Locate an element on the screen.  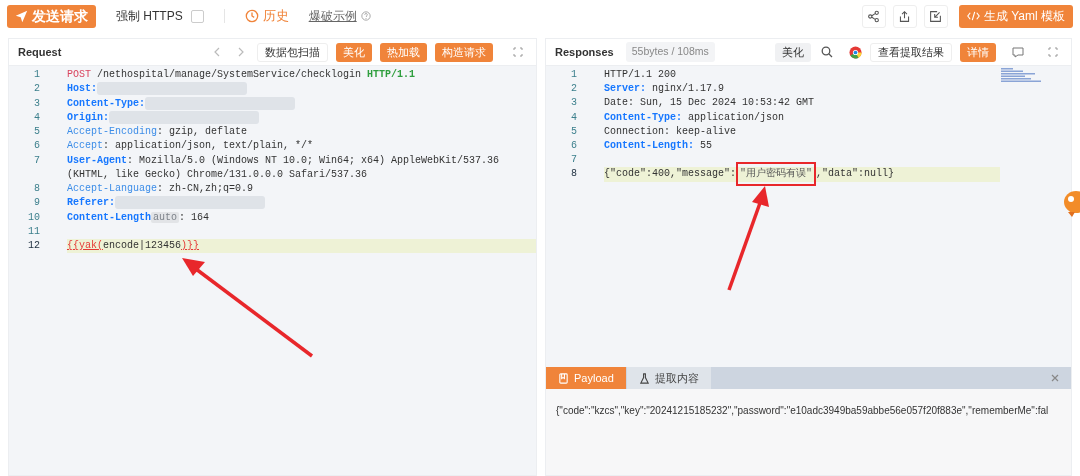
code-line: POST /nethospital/manage/SystemService/checklogin HTTP/1.1 is located at coordinates (241, 74).